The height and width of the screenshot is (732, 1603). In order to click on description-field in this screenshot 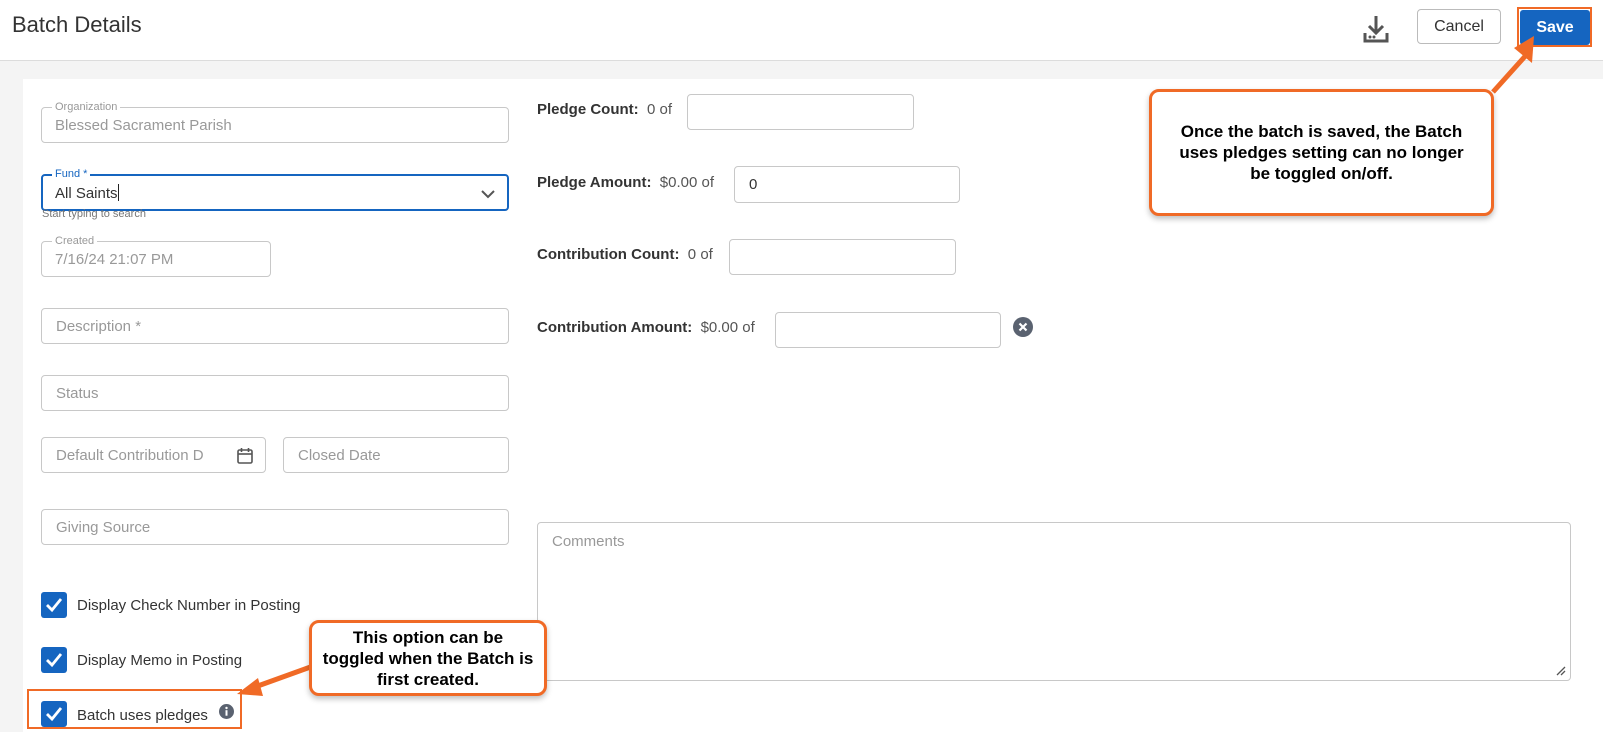, I will do `click(275, 326)`.